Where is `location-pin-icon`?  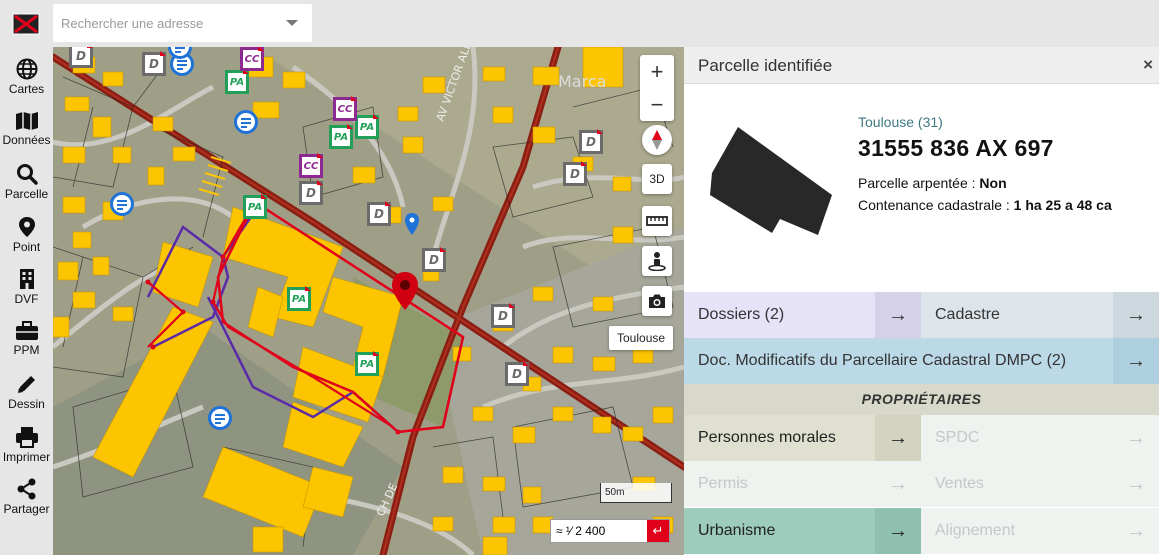 location-pin-icon is located at coordinates (405, 291).